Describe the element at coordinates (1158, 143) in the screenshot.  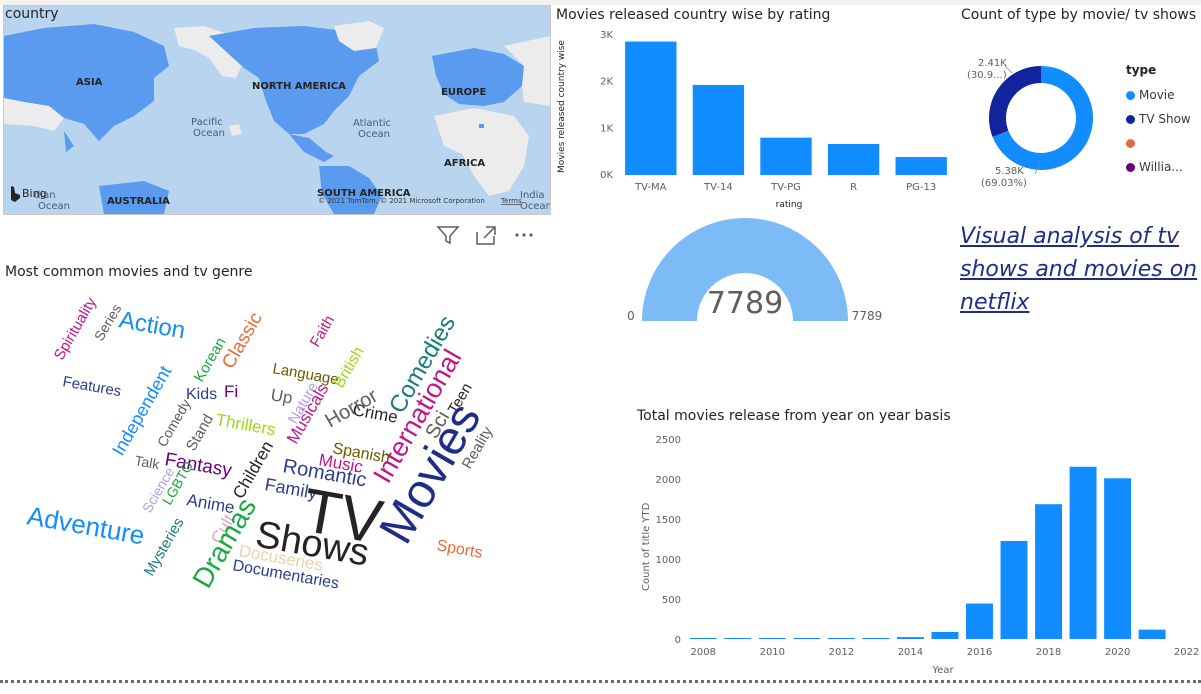
I see `donut-legend-item` at that location.